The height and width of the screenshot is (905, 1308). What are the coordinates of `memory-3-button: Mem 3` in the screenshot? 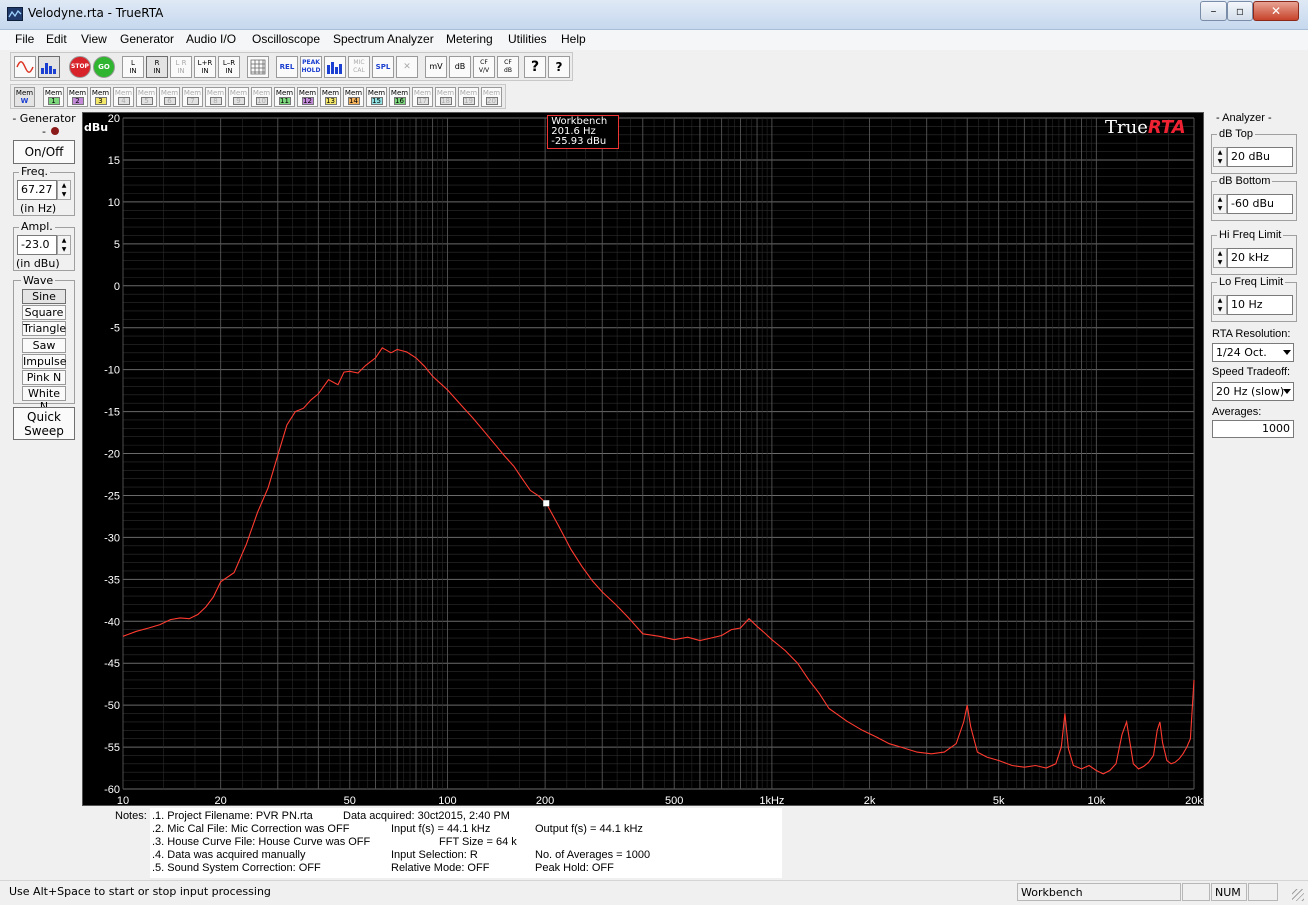 It's located at (100, 97).